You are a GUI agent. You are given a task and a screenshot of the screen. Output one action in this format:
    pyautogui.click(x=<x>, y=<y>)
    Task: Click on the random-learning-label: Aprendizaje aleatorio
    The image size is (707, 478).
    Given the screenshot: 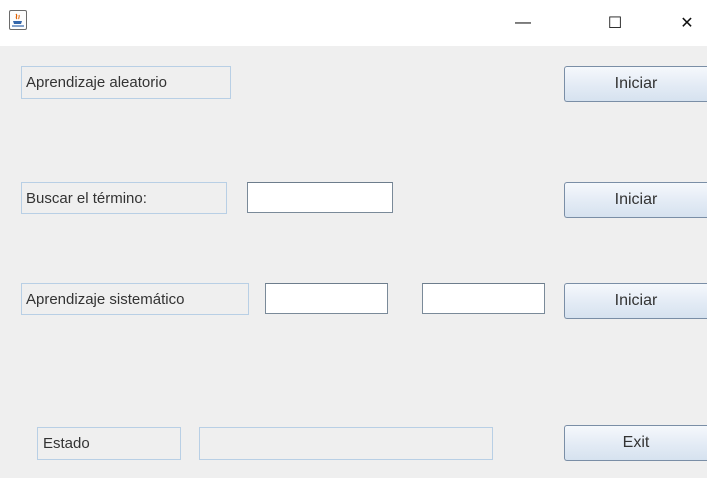 What is the action you would take?
    pyautogui.click(x=126, y=82)
    